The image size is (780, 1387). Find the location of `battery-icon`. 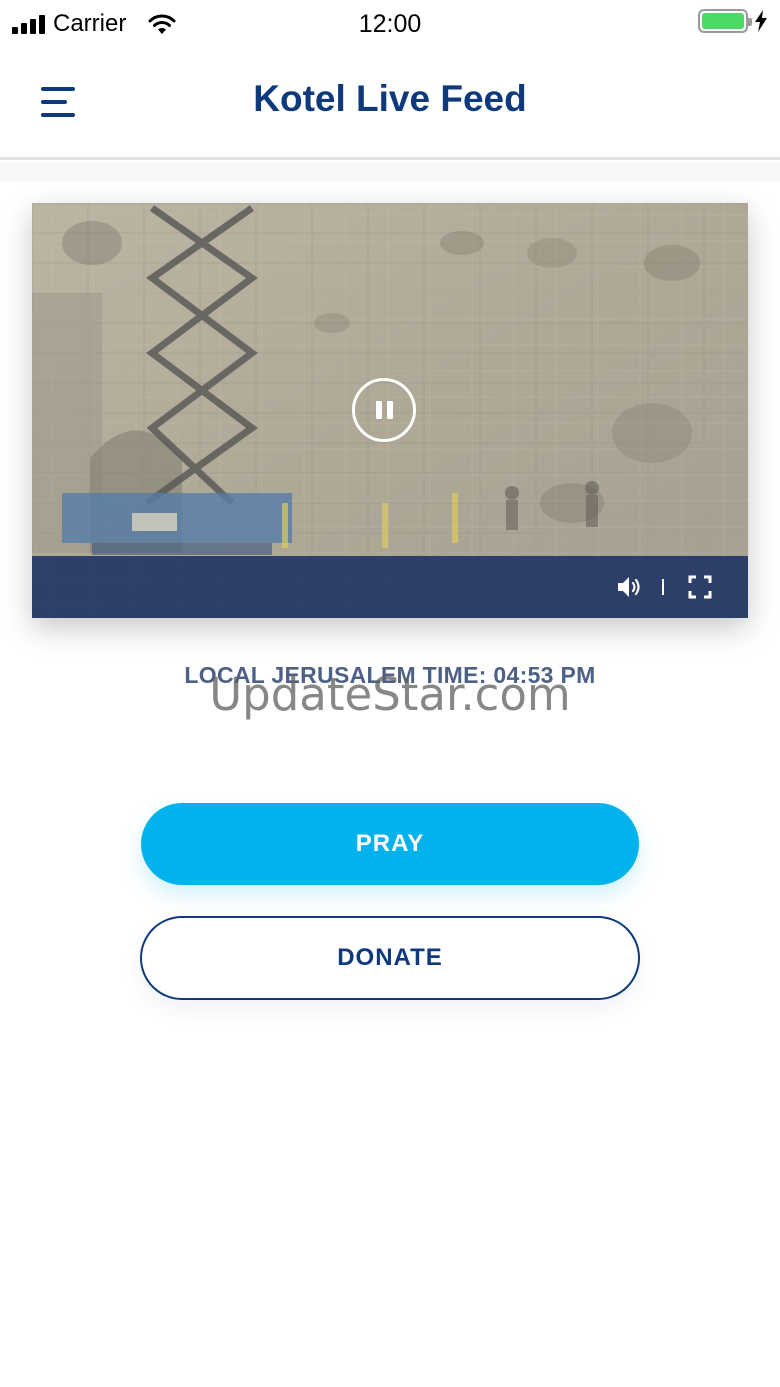

battery-icon is located at coordinates (725, 21).